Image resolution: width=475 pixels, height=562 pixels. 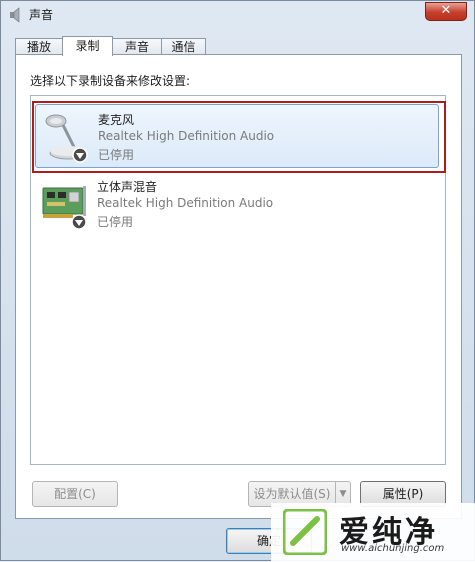 What do you see at coordinates (66, 138) in the screenshot?
I see `microphone-icon` at bounding box center [66, 138].